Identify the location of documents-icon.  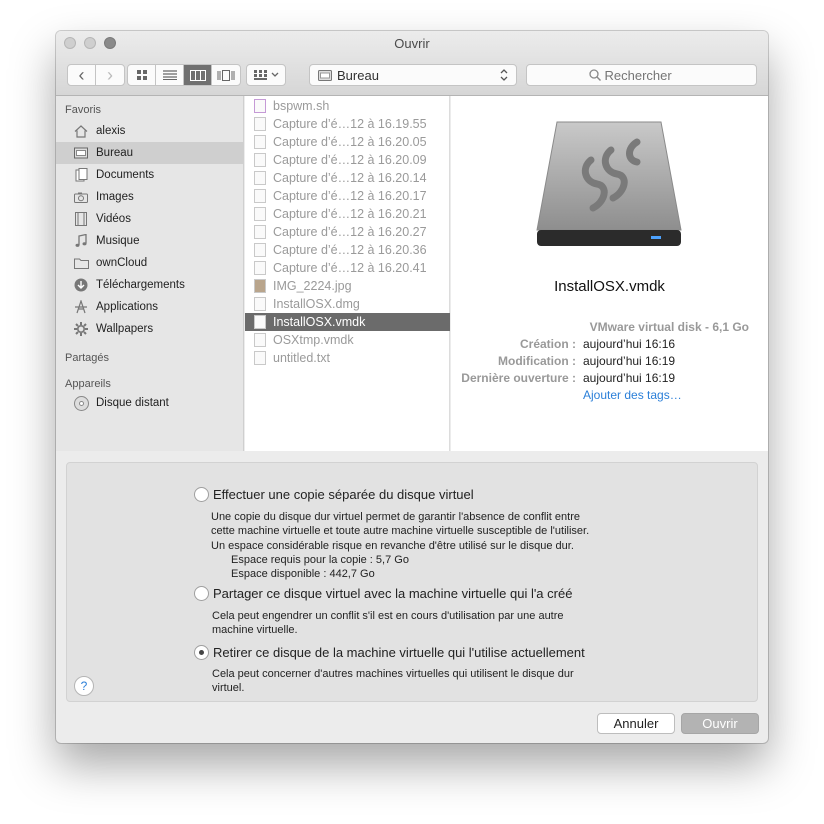
(81, 175).